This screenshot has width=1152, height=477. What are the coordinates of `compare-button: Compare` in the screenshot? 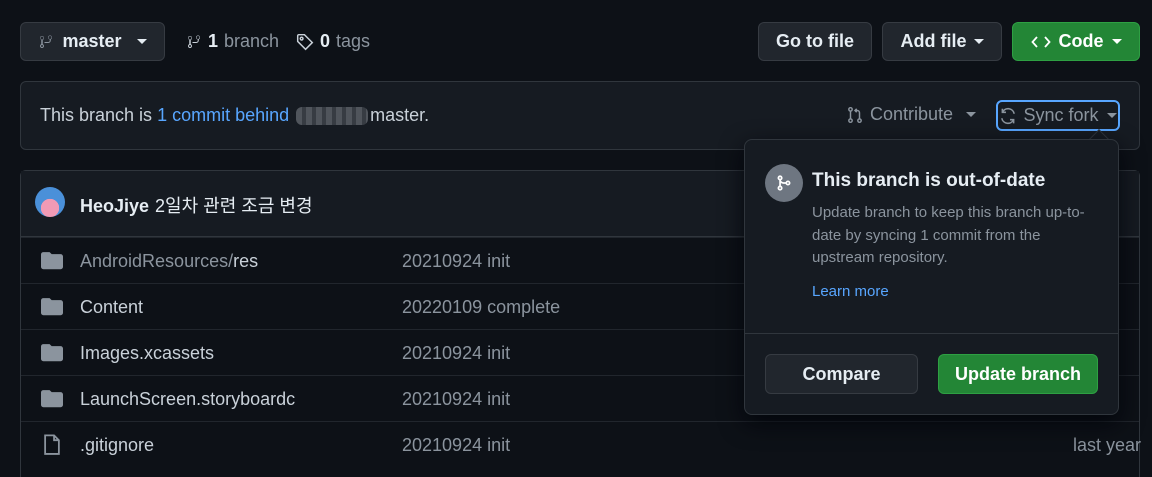 It's located at (841, 374).